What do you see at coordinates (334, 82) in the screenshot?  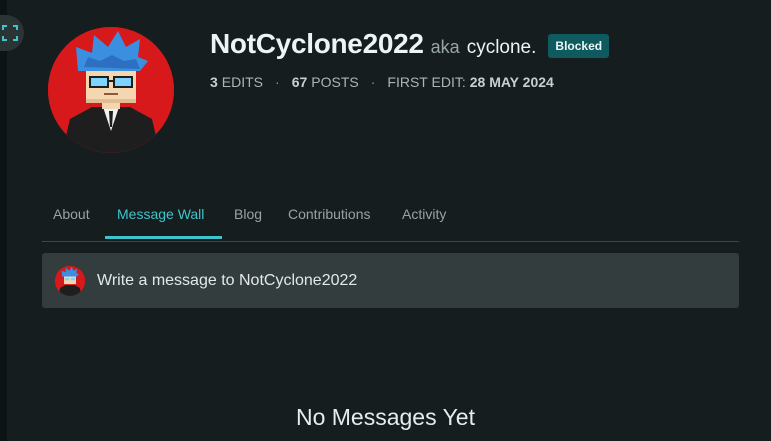 I see `posts-label: POSTS` at bounding box center [334, 82].